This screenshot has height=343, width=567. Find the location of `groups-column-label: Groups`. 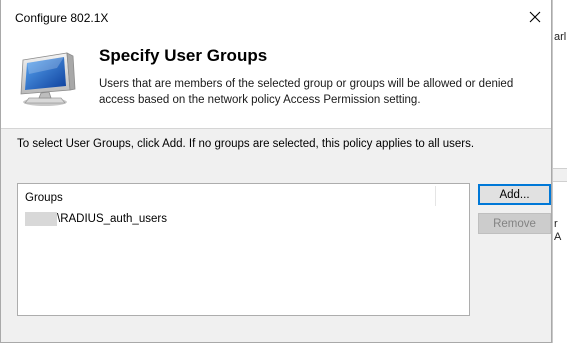

groups-column-label: Groups is located at coordinates (44, 198).